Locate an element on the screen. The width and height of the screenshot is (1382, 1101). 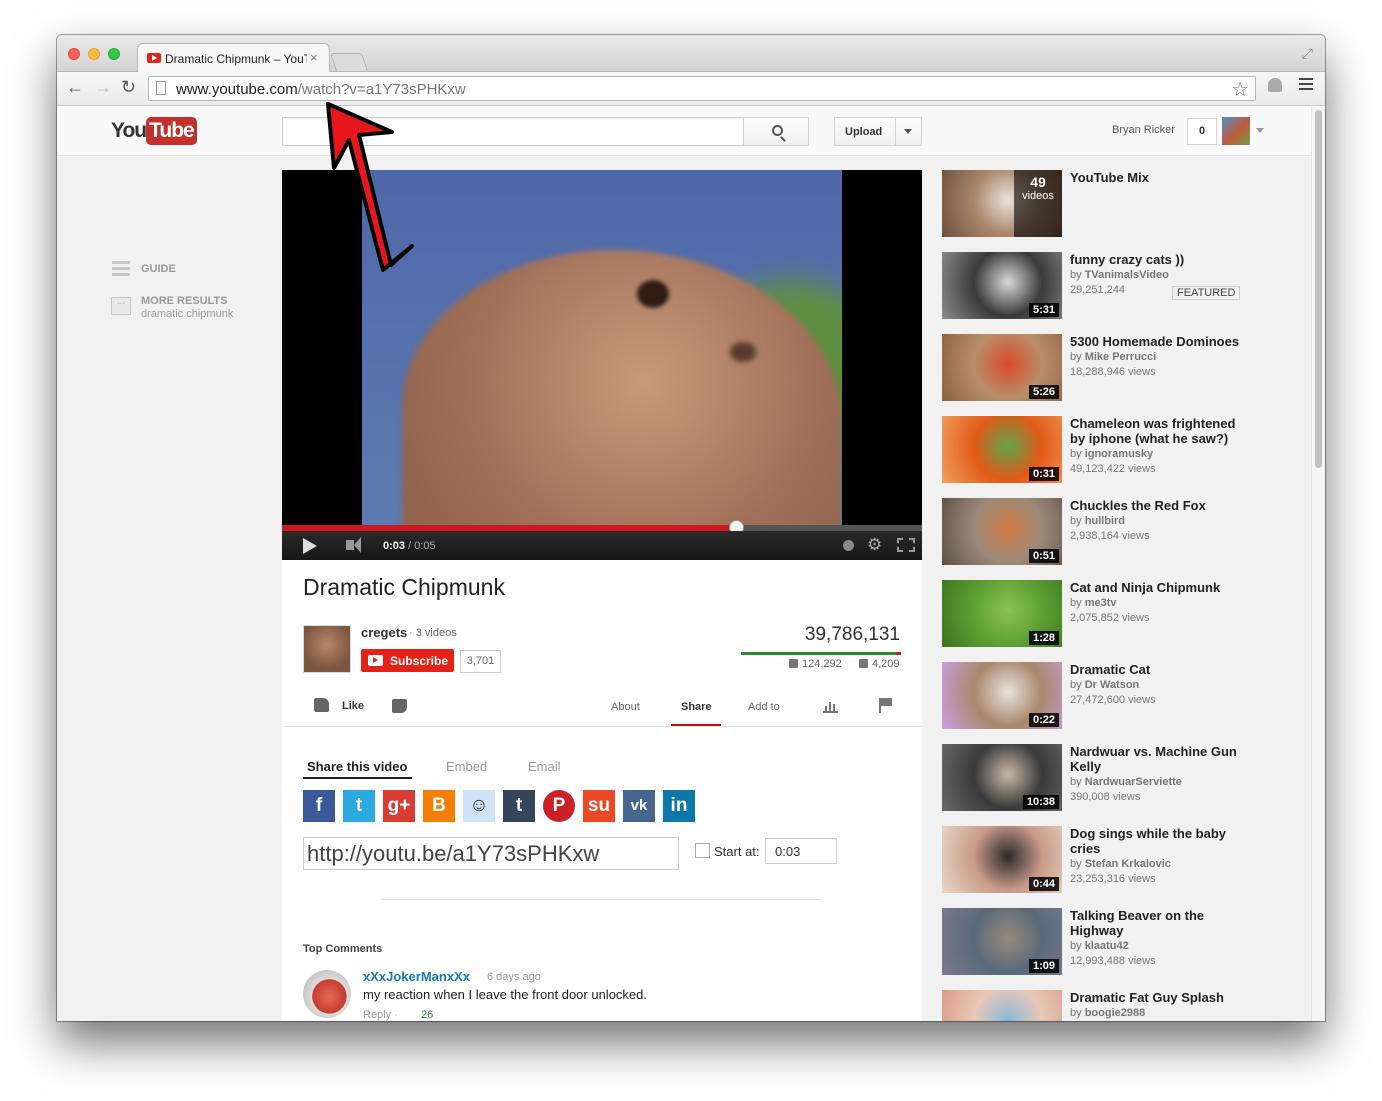
googleplus-share-icon: g+ is located at coordinates (399, 806).